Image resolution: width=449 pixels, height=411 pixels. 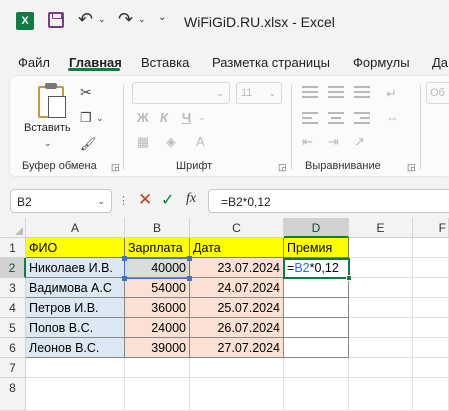 I want to click on redo-icon: ↷, so click(x=125, y=19).